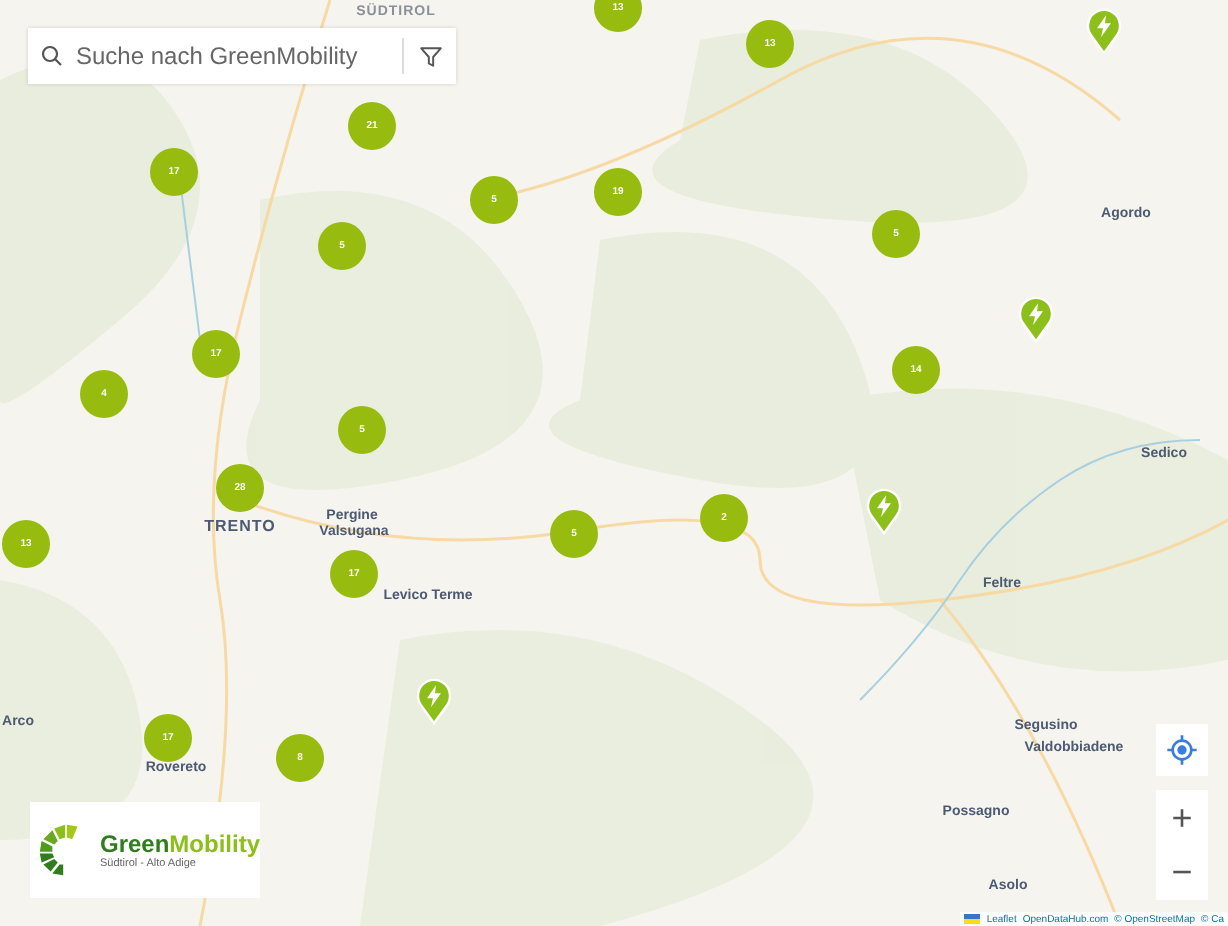 This screenshot has width=1228, height=926. What do you see at coordinates (1182, 817) in the screenshot?
I see `zoom-in-button: +` at bounding box center [1182, 817].